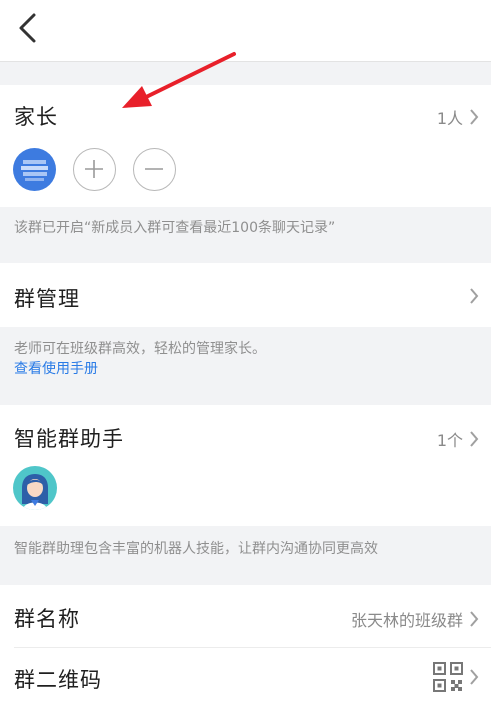 This screenshot has width=491, height=715. I want to click on plus-icon, so click(94, 169).